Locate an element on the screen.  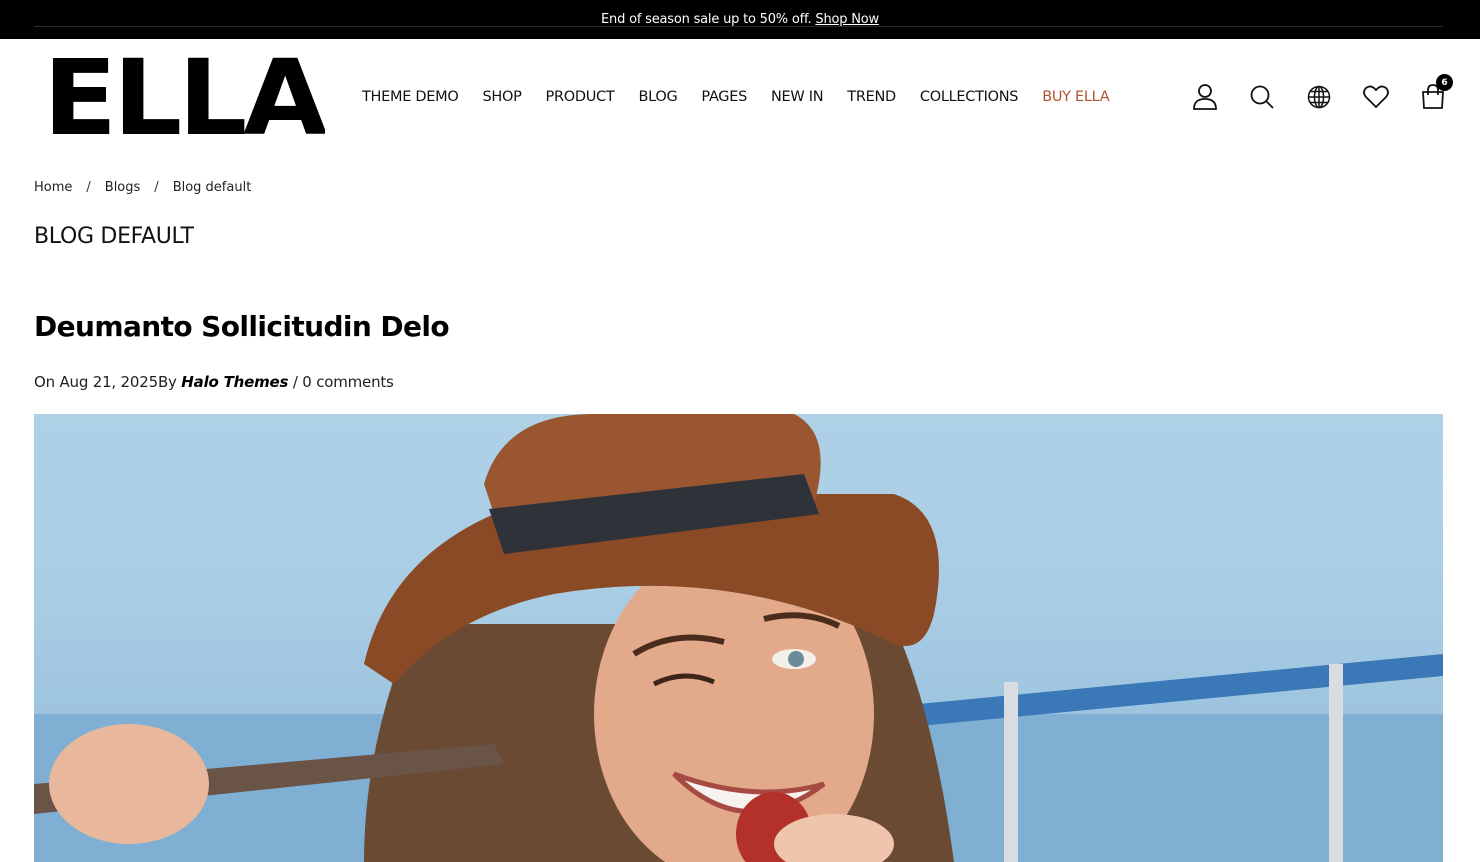
announcement-text: End of season sale up to 50% off. is located at coordinates (706, 19).